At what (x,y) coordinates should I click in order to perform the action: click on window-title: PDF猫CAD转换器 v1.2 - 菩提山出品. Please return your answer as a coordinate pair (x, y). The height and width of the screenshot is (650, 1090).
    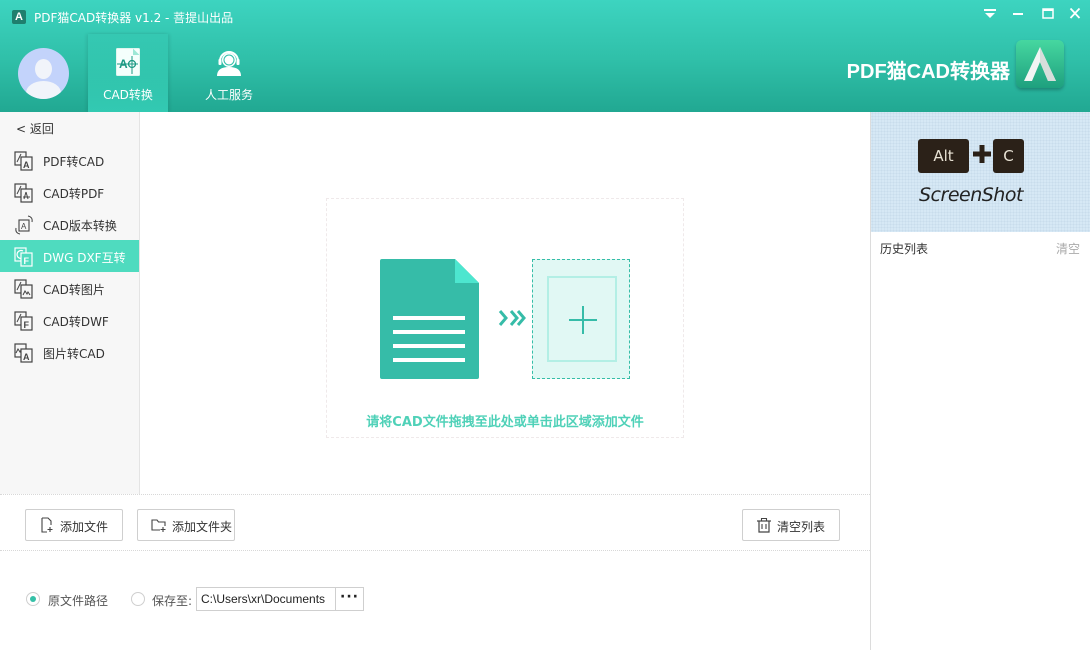
    Looking at the image, I should click on (134, 18).